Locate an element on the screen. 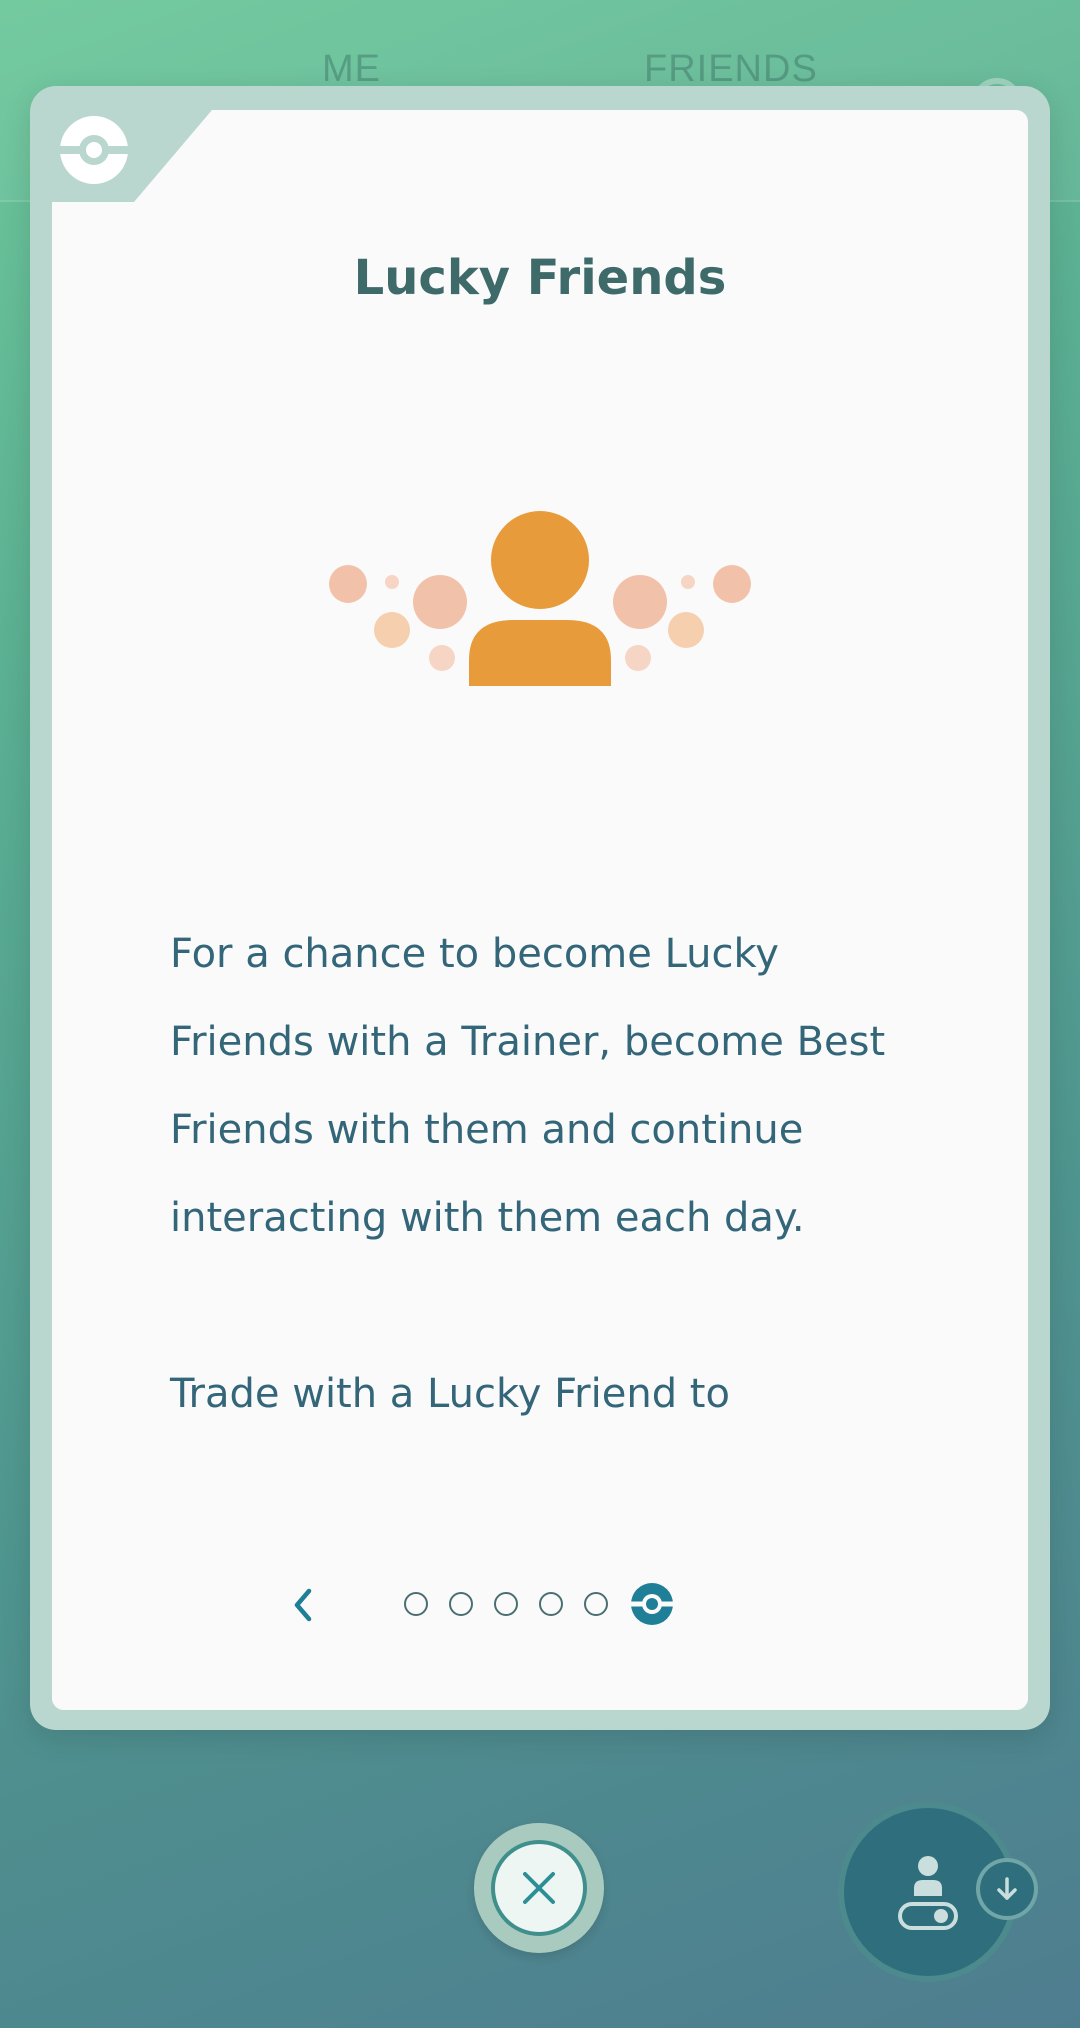  lucky-friend-icon is located at coordinates (540, 598).